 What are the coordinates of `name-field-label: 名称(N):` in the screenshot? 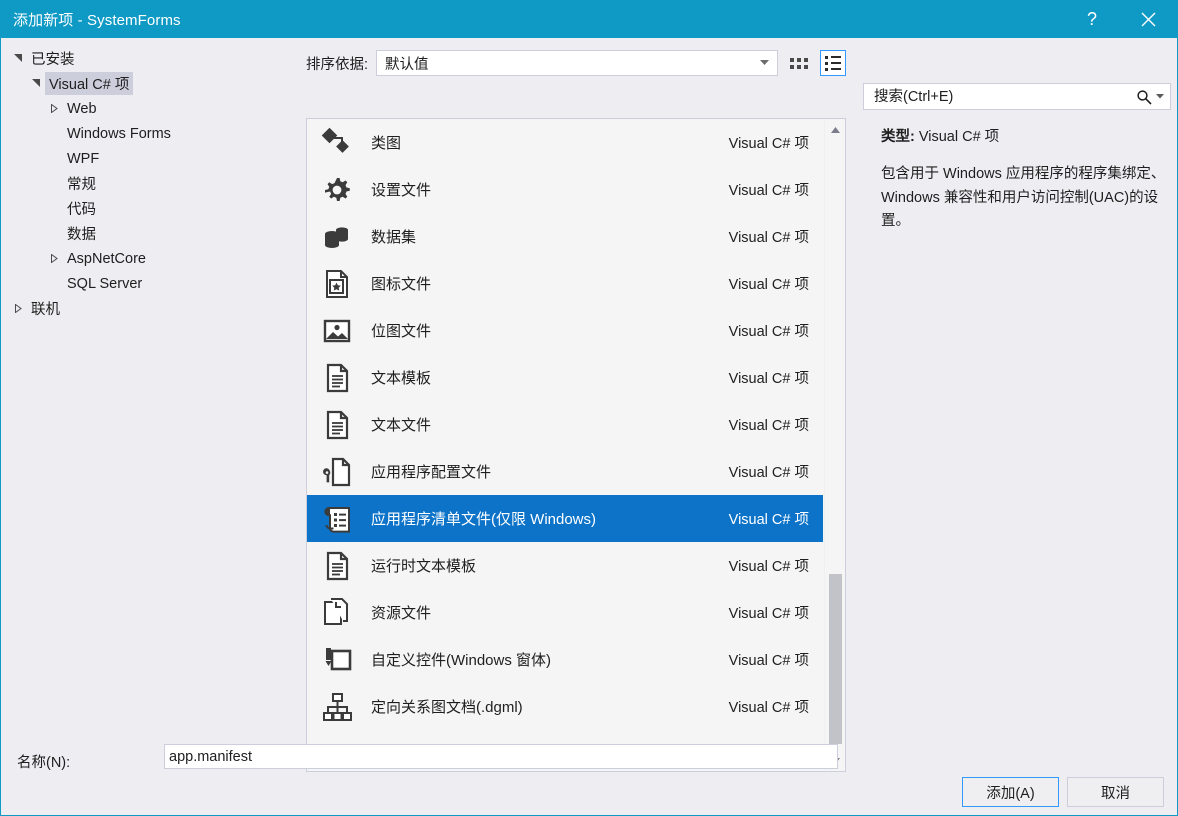 It's located at (44, 763).